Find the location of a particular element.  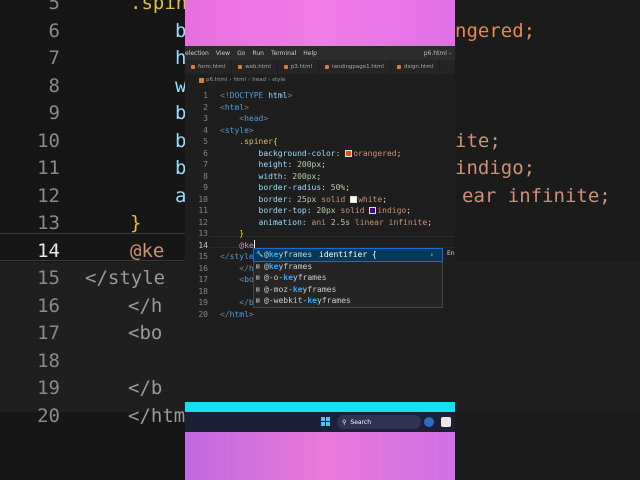

line-number: 3 is located at coordinates (205, 118).